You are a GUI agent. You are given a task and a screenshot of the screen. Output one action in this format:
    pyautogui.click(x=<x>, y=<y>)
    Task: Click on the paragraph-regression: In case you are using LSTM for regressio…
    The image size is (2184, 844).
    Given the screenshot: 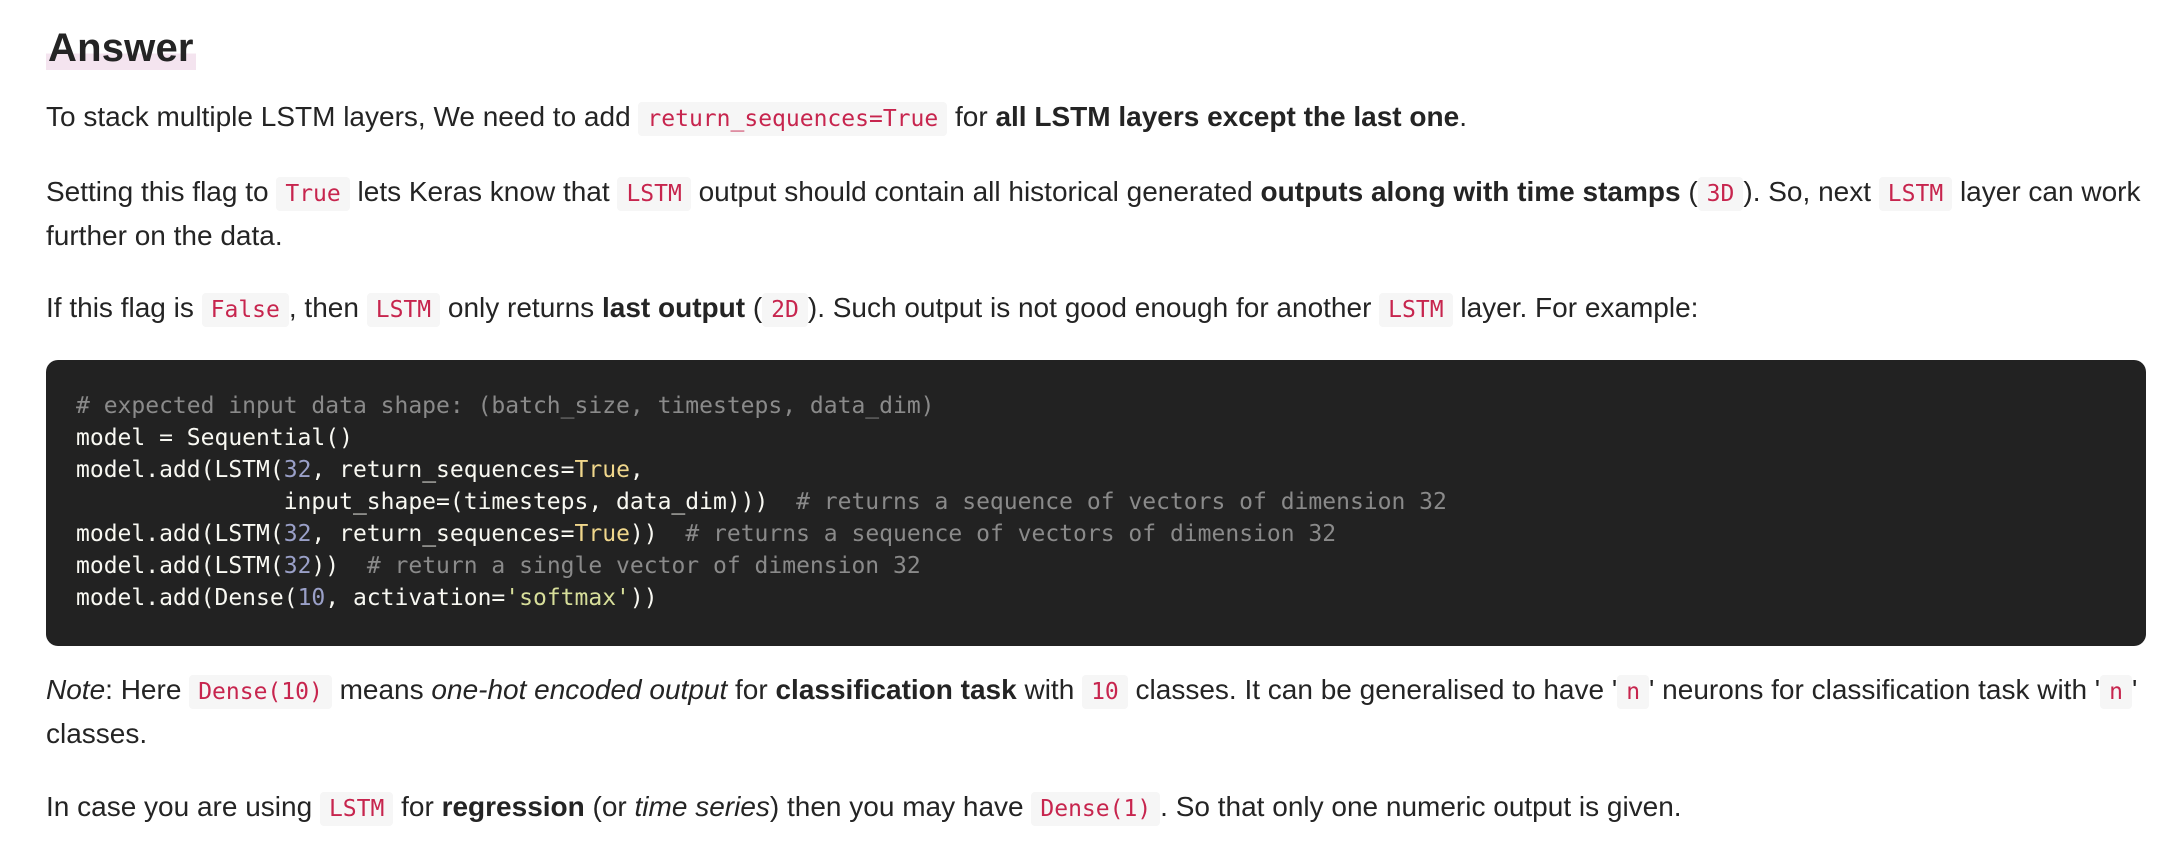 What is the action you would take?
    pyautogui.click(x=1096, y=808)
    